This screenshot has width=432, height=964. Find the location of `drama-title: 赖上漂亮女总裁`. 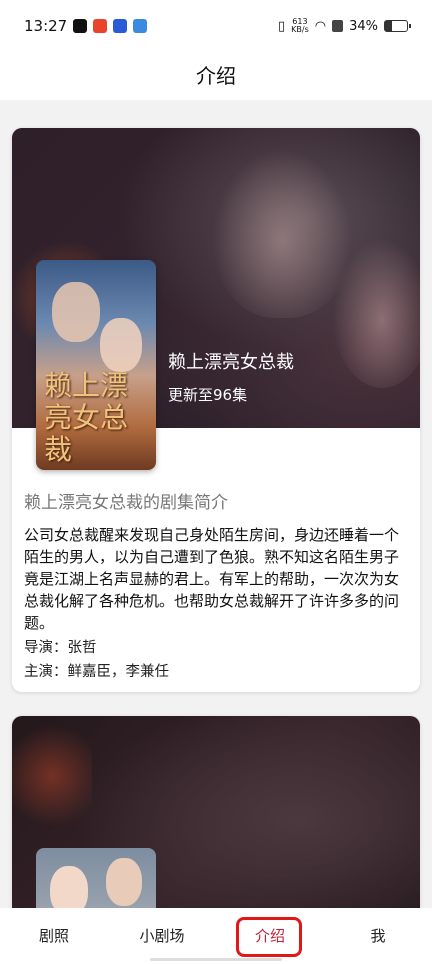

drama-title: 赖上漂亮女总裁 is located at coordinates (231, 362).